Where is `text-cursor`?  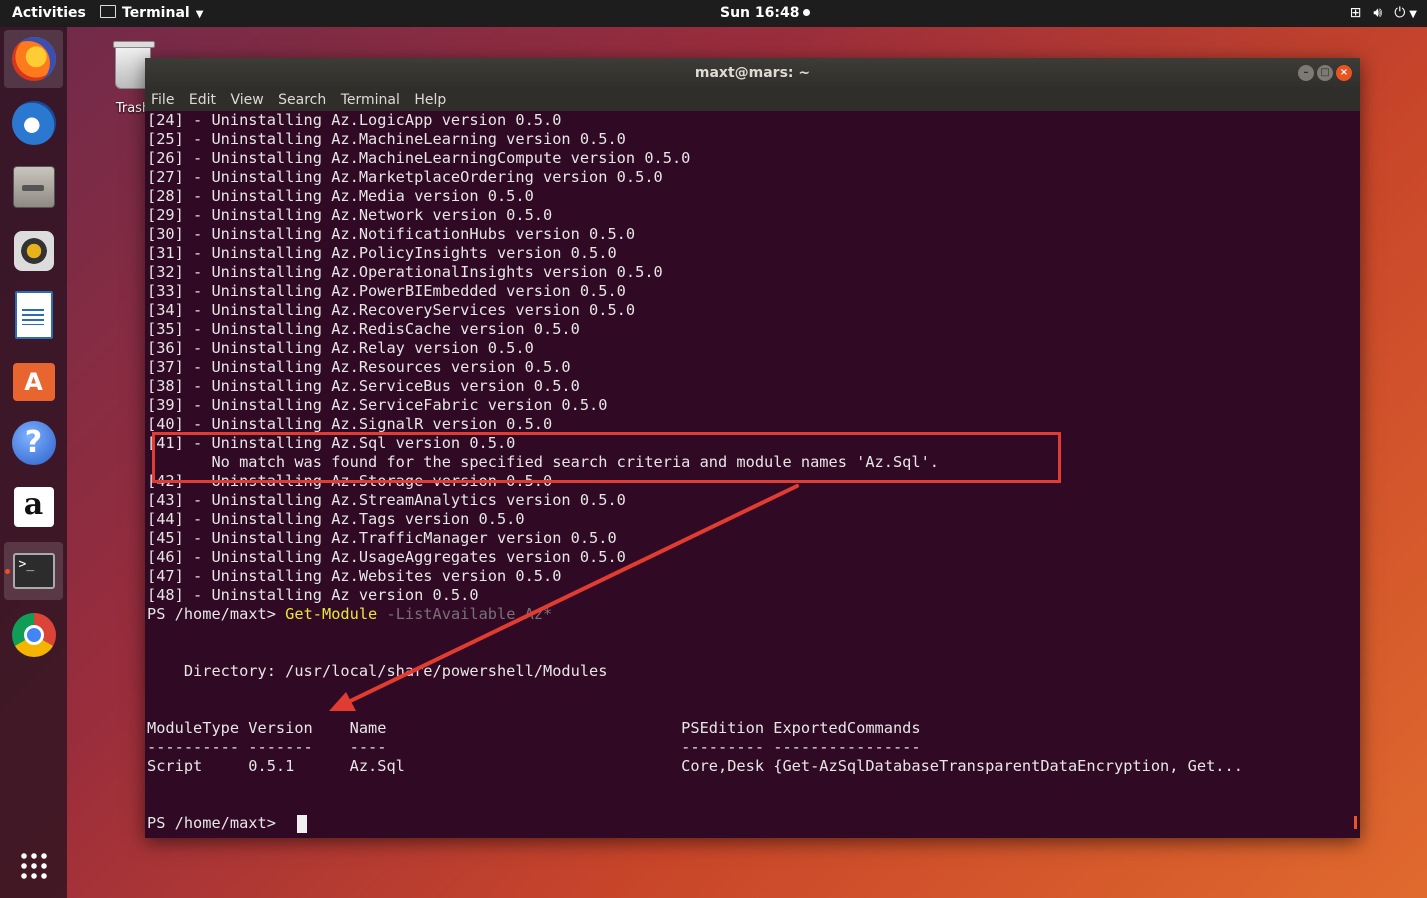 text-cursor is located at coordinates (302, 824).